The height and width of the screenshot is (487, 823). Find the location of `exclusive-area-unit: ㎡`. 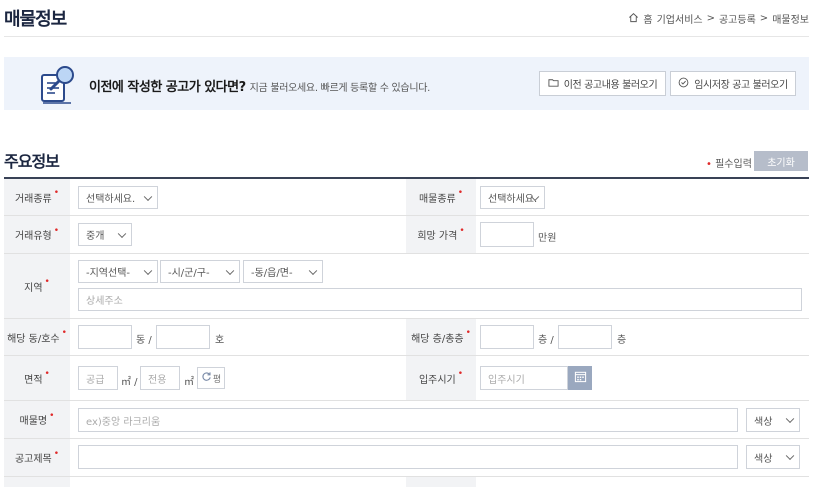

exclusive-area-unit: ㎡ is located at coordinates (189, 382).